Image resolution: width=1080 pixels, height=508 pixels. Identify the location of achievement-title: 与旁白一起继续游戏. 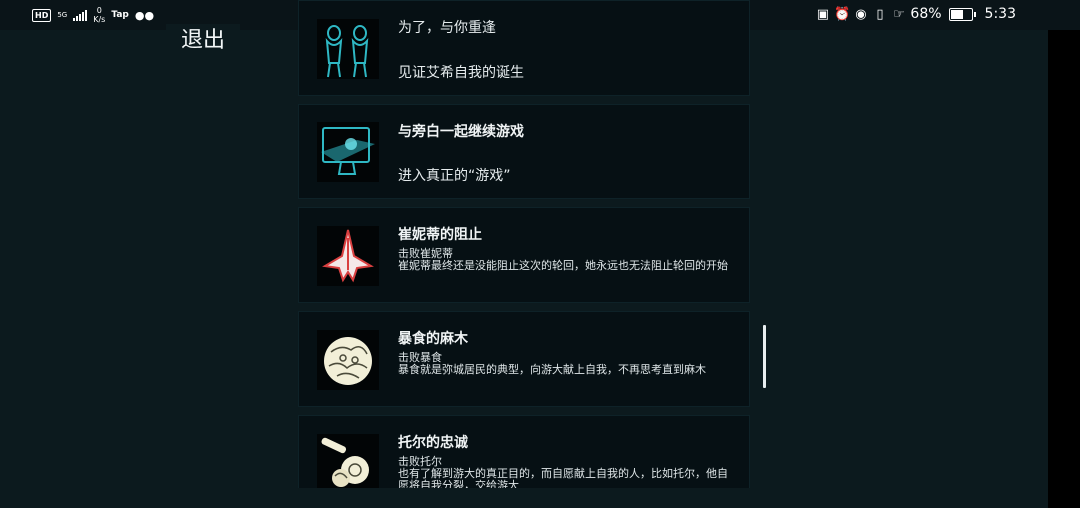
(461, 132).